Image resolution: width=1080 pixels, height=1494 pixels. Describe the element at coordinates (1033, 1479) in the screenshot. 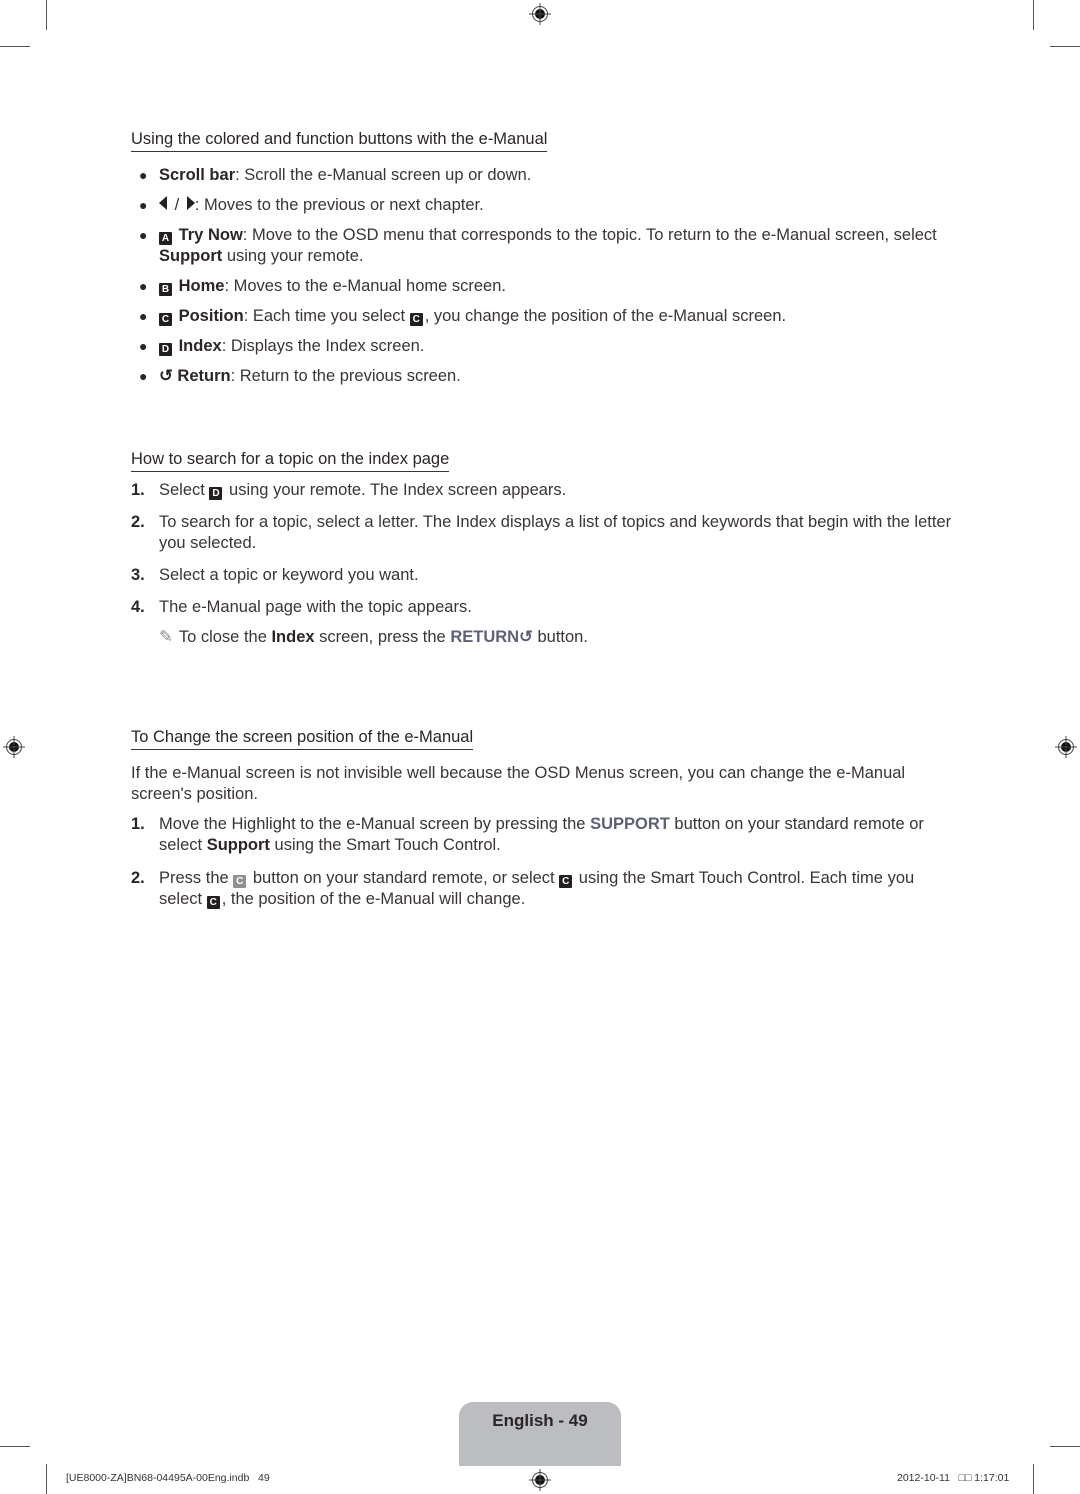

I see `crop-mark-bottom-right-v` at that location.